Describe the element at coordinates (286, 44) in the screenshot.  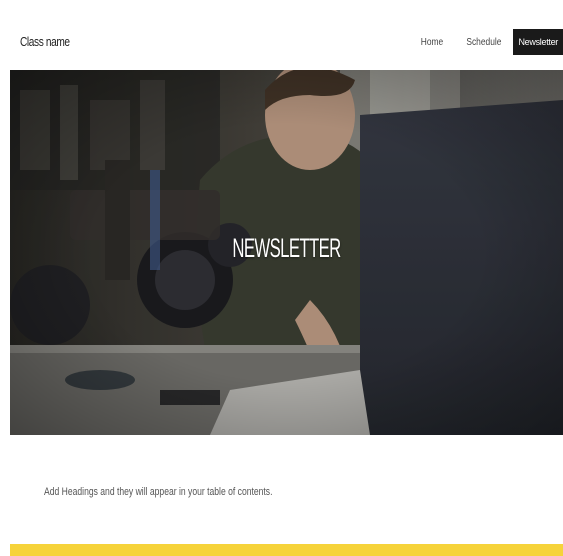
I see `site-header: Class name Home Schedule Newsletter` at that location.